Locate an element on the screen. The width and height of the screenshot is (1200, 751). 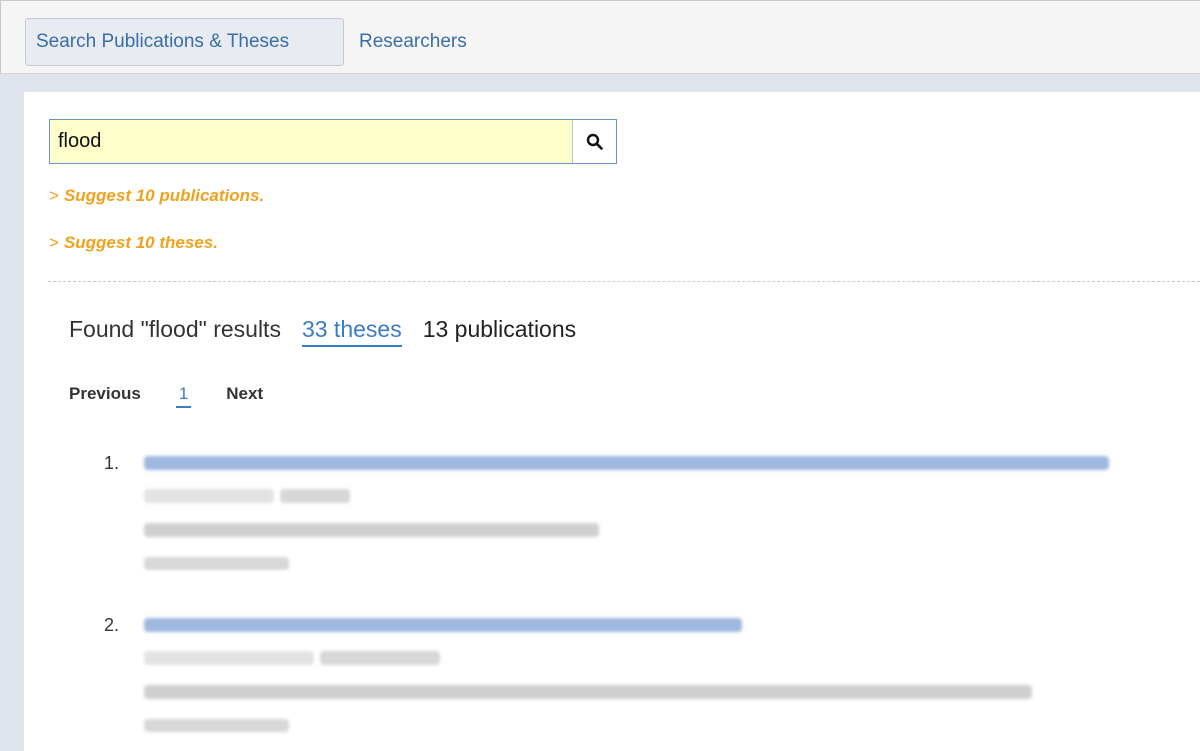
pagination: Previous 1 Next is located at coordinates (166, 396).